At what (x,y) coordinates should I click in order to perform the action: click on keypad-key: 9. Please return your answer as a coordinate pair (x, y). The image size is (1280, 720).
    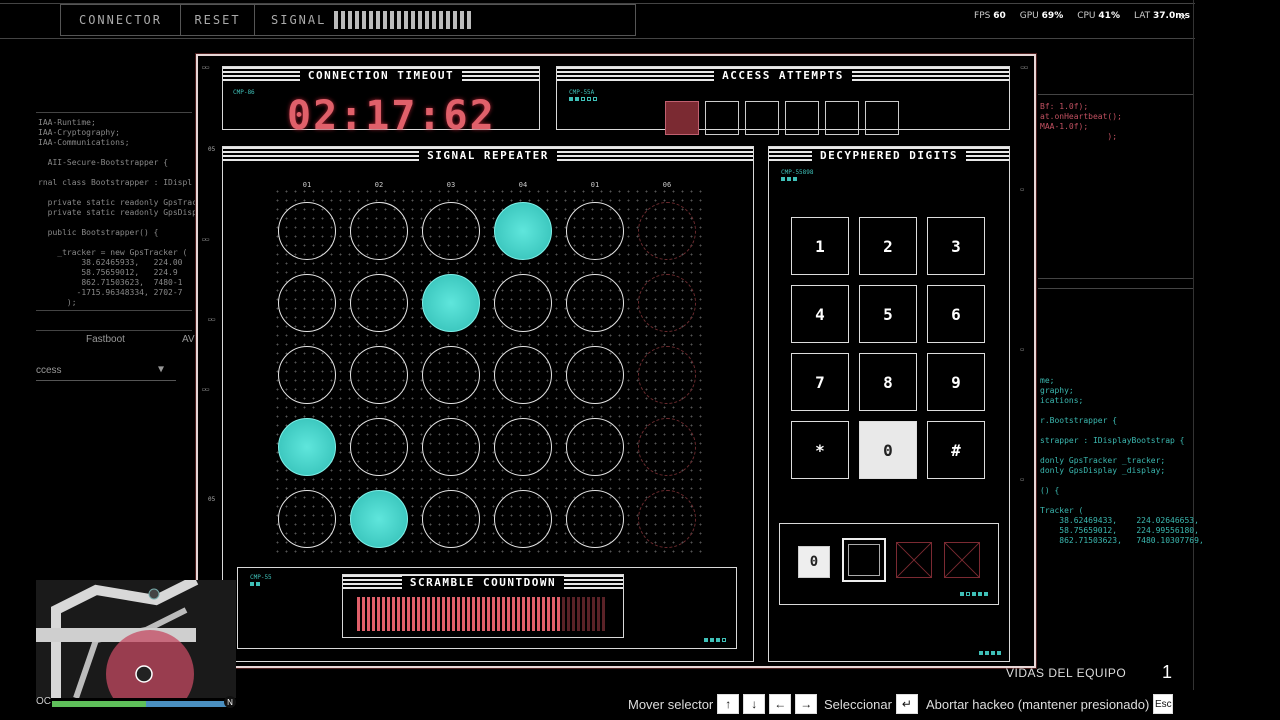
    Looking at the image, I should click on (956, 382).